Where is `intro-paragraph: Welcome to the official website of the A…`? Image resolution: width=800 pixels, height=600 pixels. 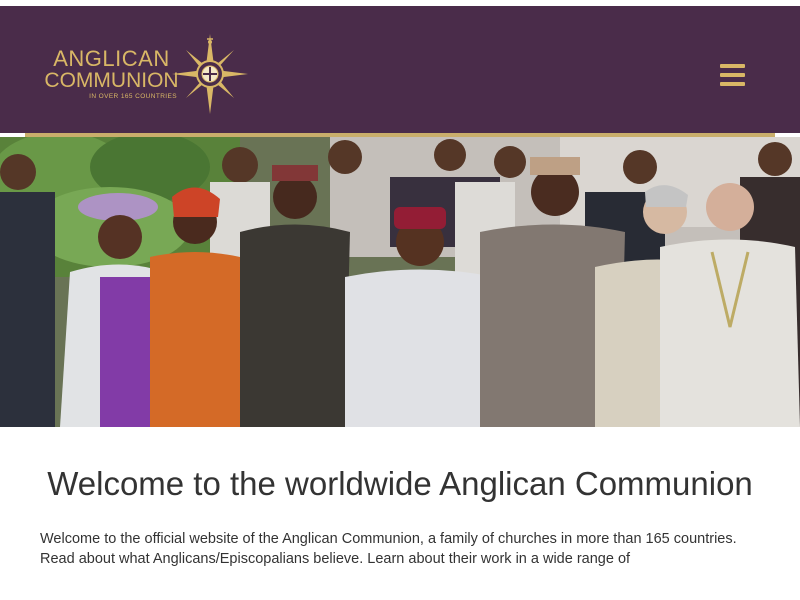
intro-paragraph: Welcome to the official website of the A… is located at coordinates (388, 549).